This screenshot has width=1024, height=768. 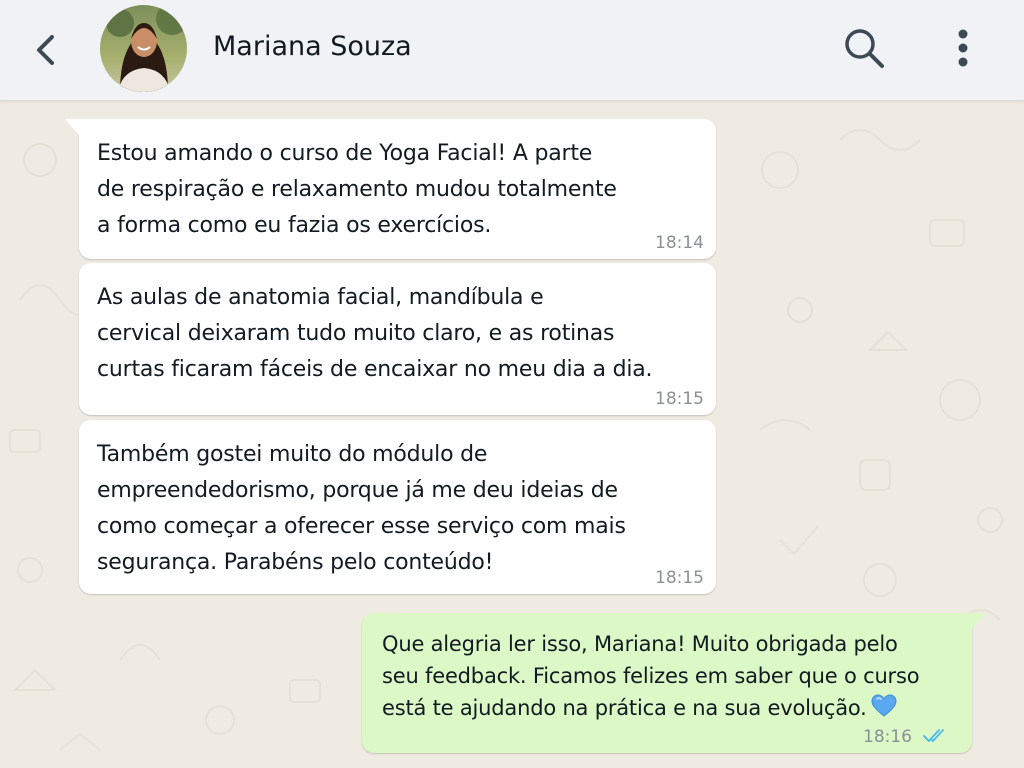 I want to click on contact-name: Mariana Souza, so click(x=312, y=46).